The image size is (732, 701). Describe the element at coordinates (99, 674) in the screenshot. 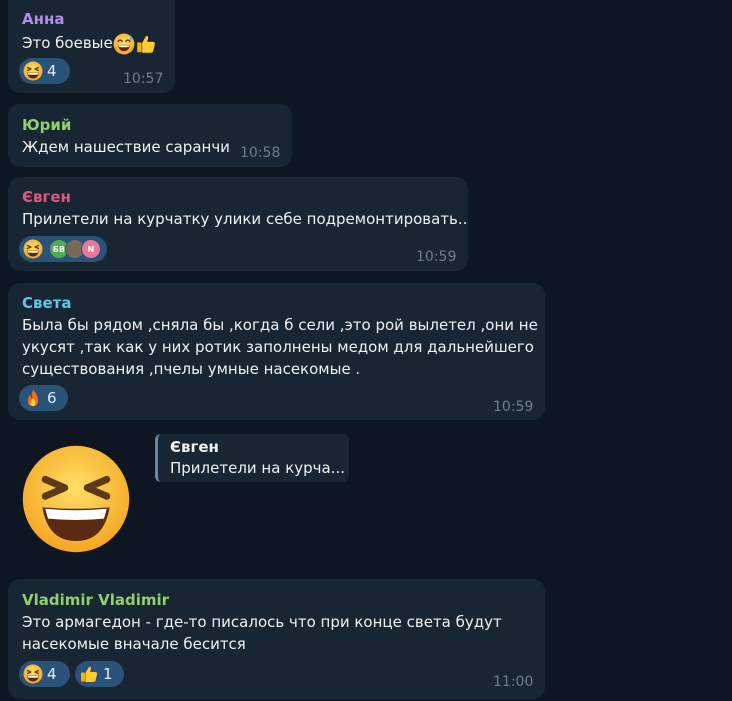

I see `reaction-thumbs-up: 1` at that location.